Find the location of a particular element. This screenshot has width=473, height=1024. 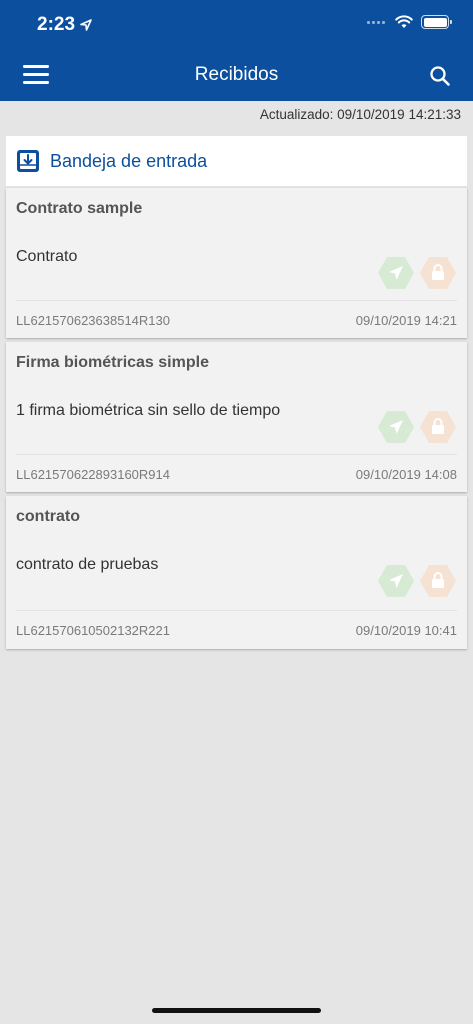

document-date: 09/10/2019 10:41 is located at coordinates (406, 630).